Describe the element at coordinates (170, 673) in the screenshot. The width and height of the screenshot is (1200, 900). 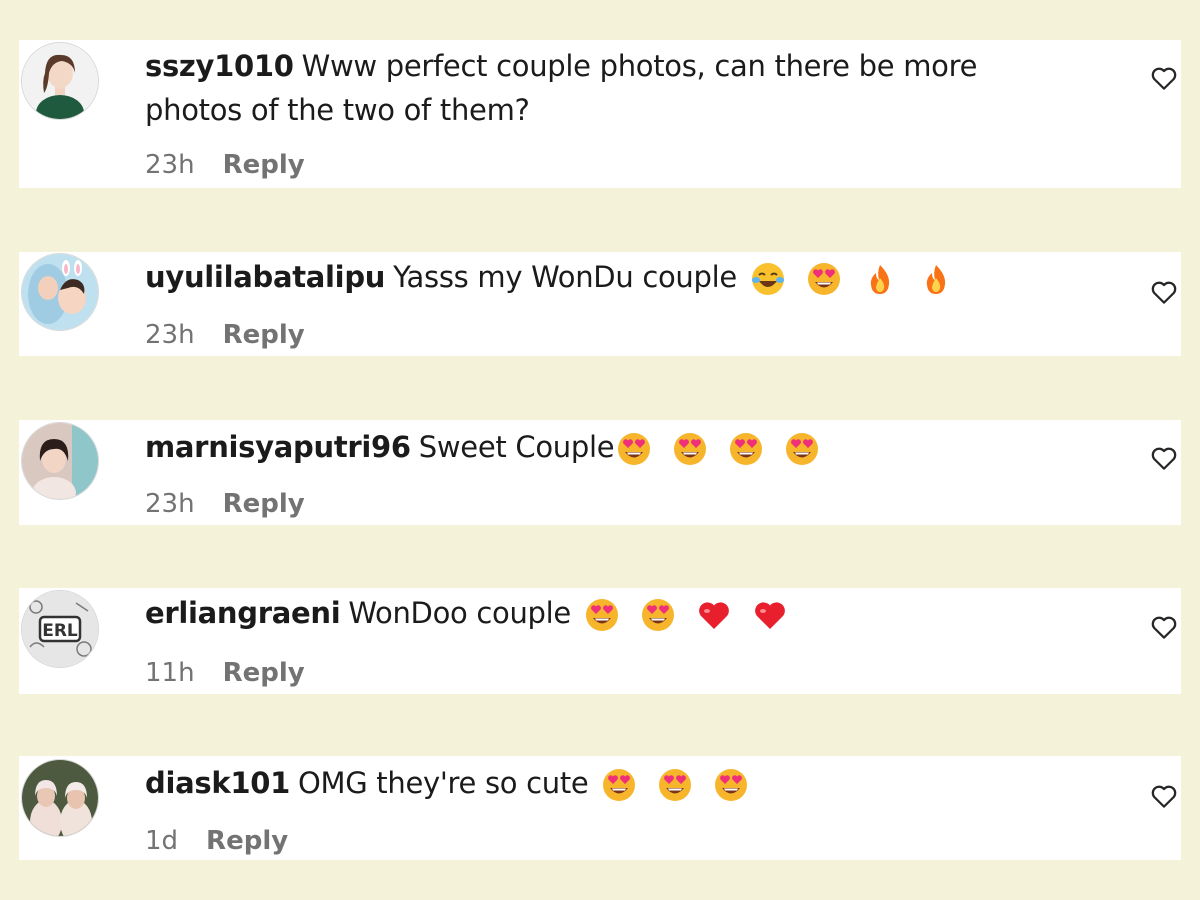
I see `timestamp: 11h` at that location.